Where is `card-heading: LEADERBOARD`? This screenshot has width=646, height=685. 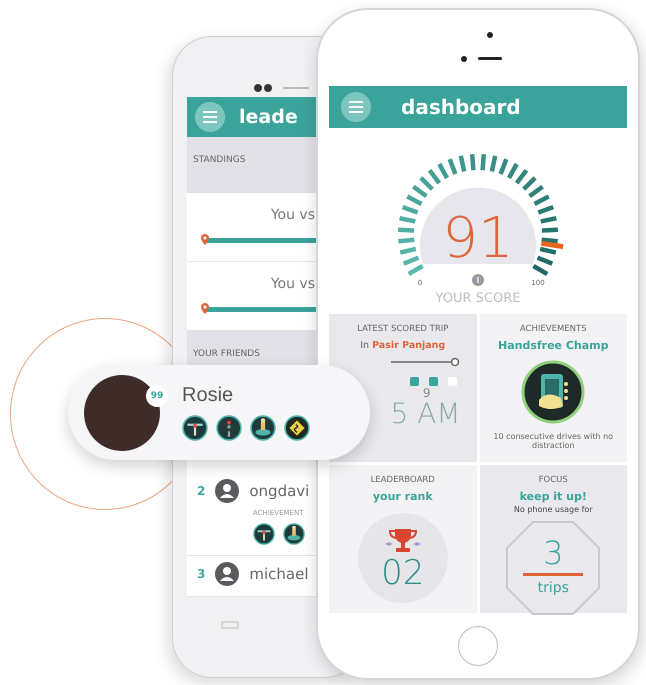
card-heading: LEADERBOARD is located at coordinates (402, 480).